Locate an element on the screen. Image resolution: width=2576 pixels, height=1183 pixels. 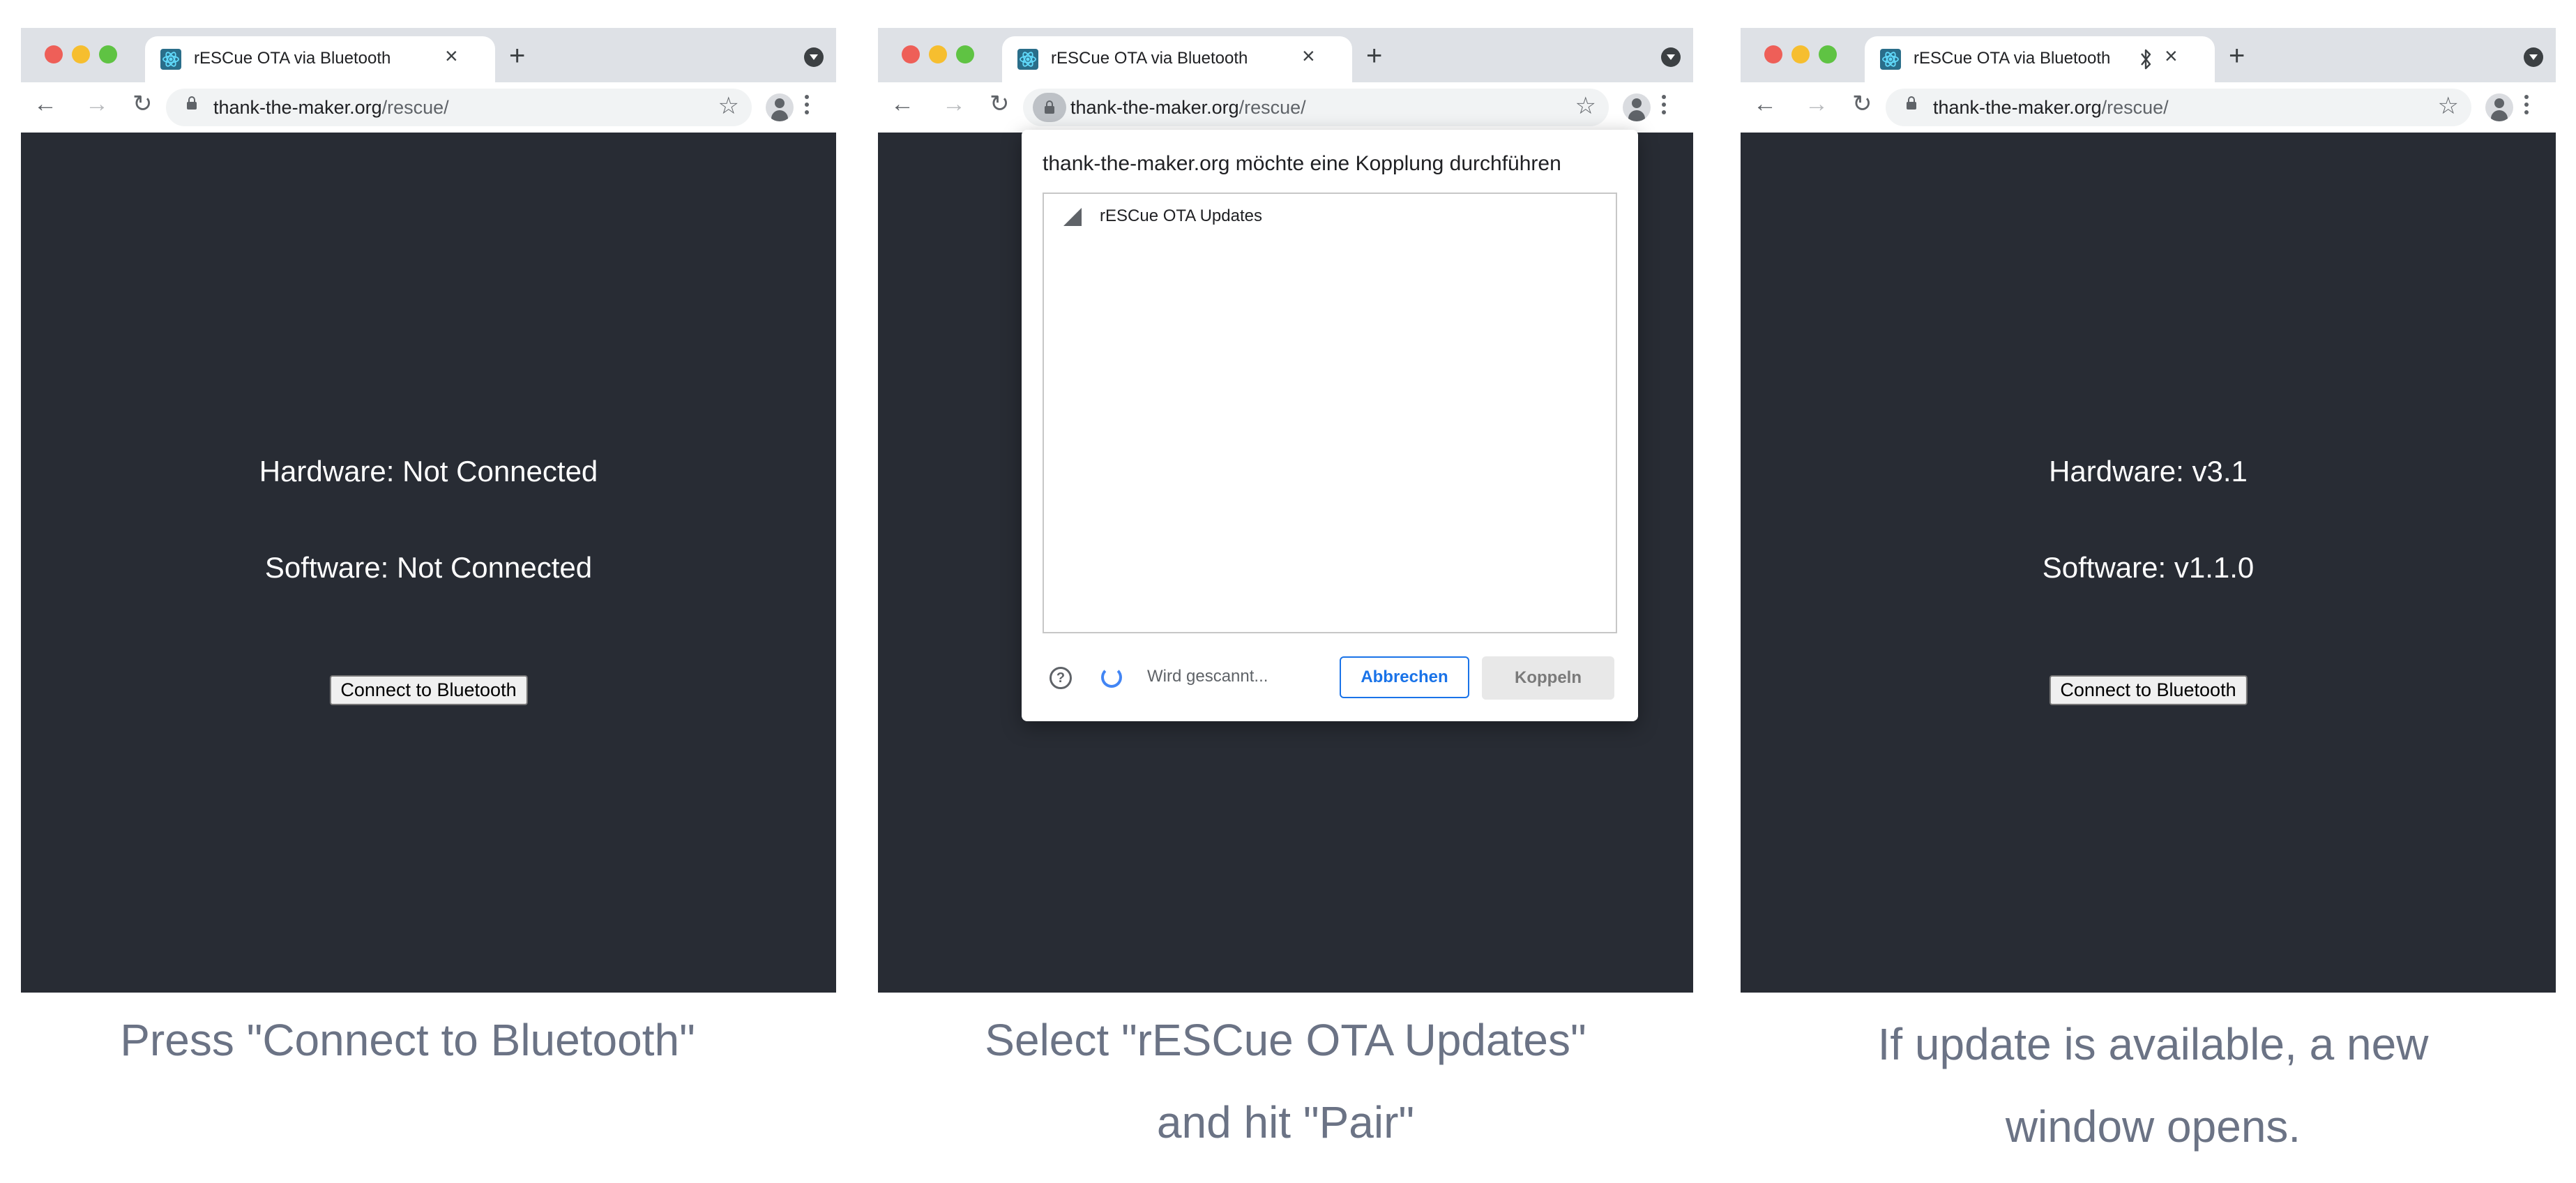
site-info-button is located at coordinates (1049, 107).